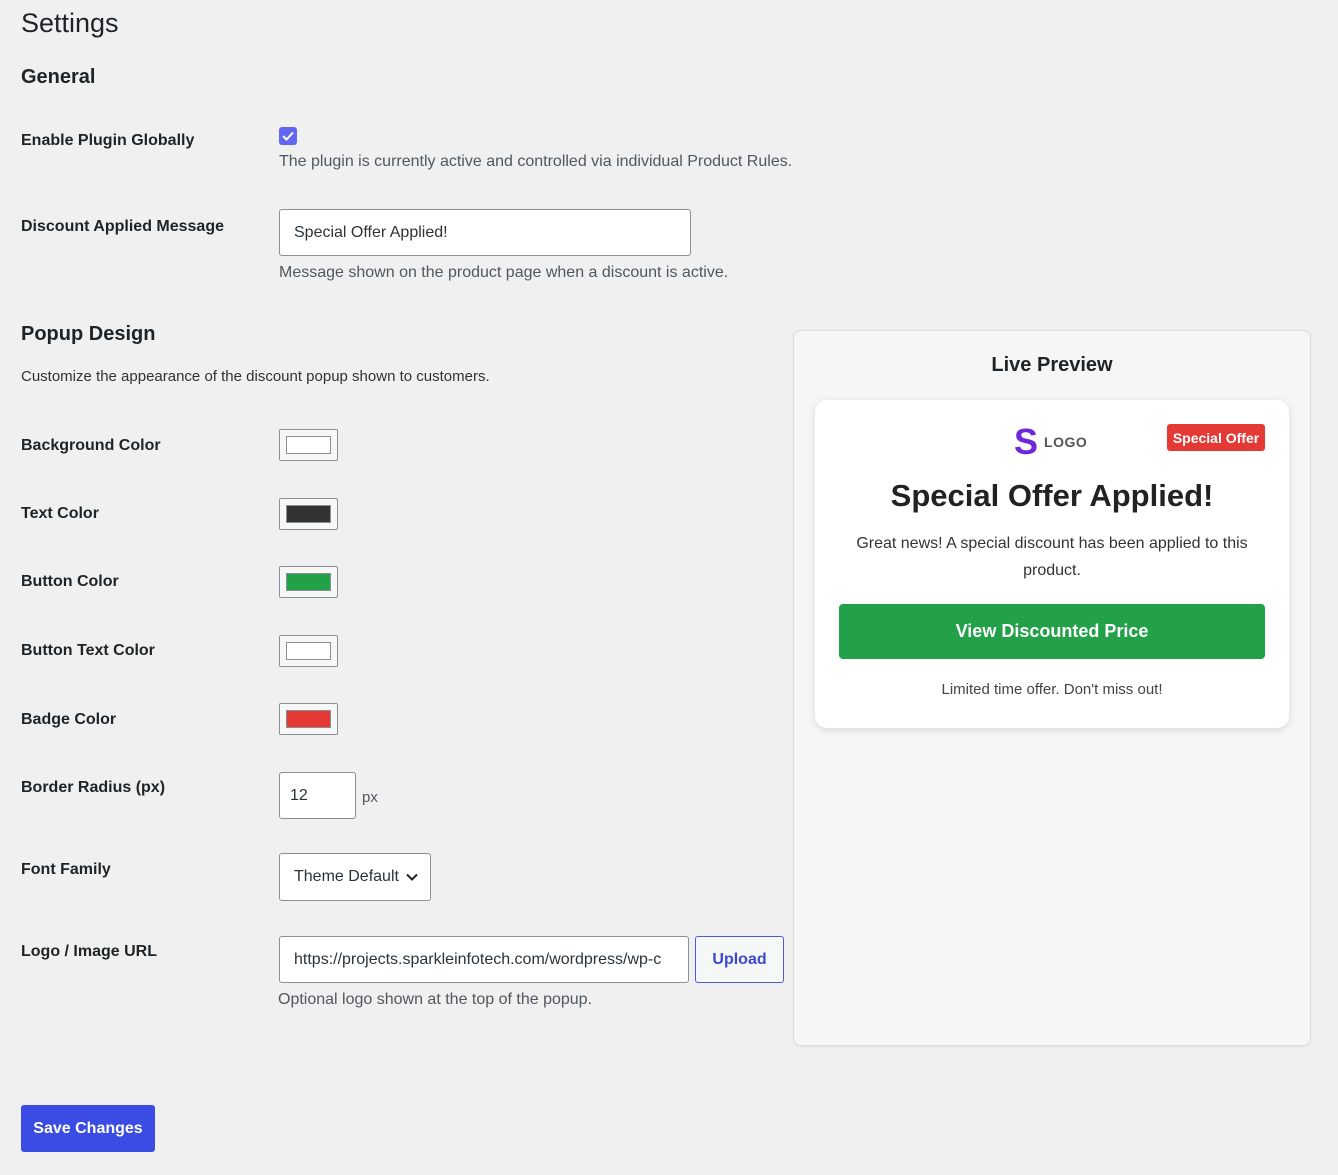 The height and width of the screenshot is (1175, 1338). I want to click on preview-logo: S LOGO, so click(1050, 442).